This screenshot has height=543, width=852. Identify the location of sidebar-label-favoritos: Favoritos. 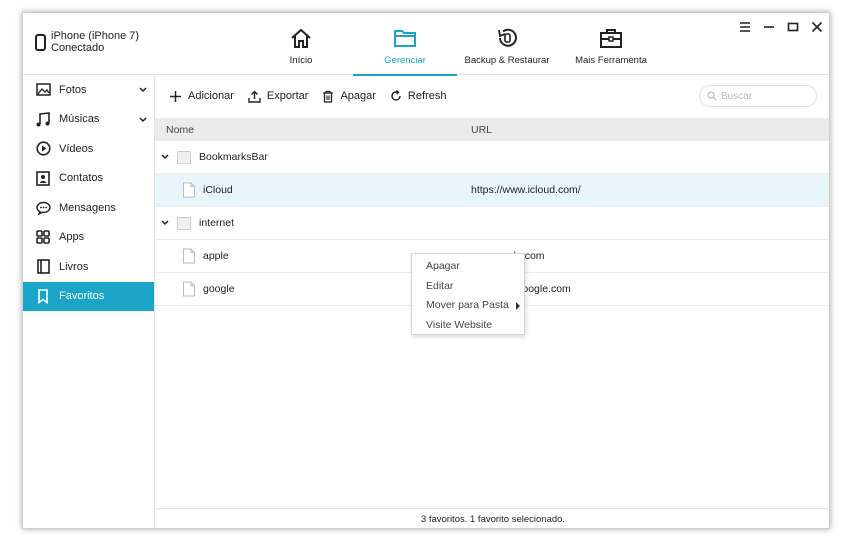
(82, 296).